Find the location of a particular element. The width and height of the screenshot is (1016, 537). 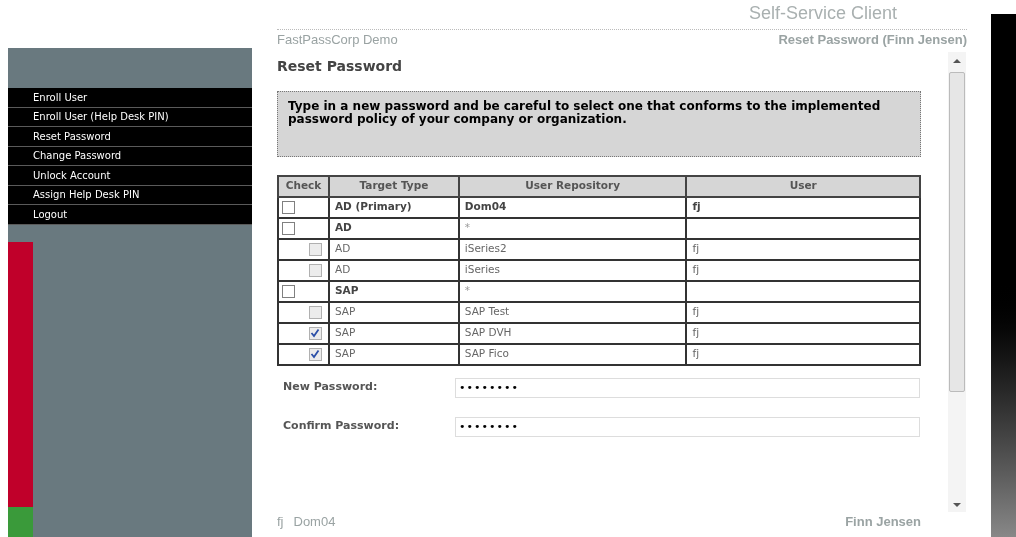

table-cell: Dom04 is located at coordinates (572, 207).